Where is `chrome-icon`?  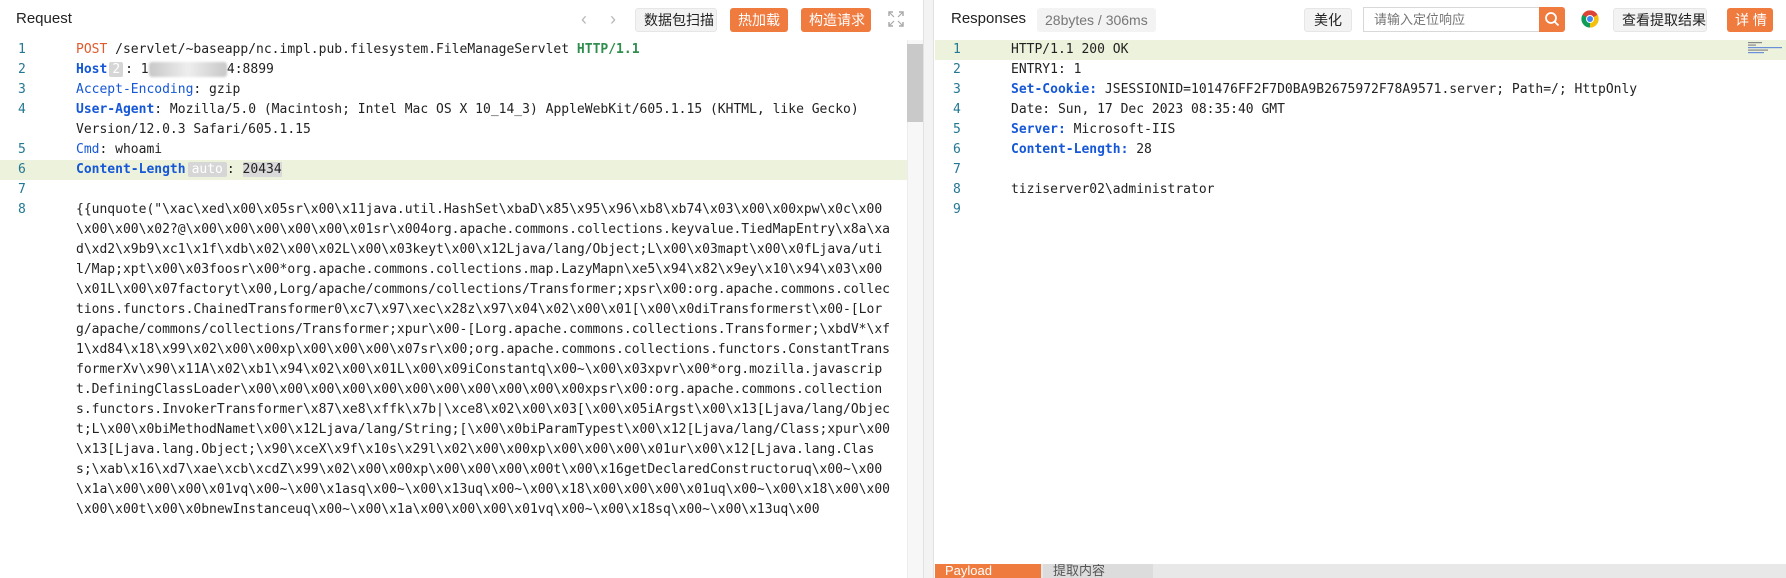 chrome-icon is located at coordinates (1590, 19).